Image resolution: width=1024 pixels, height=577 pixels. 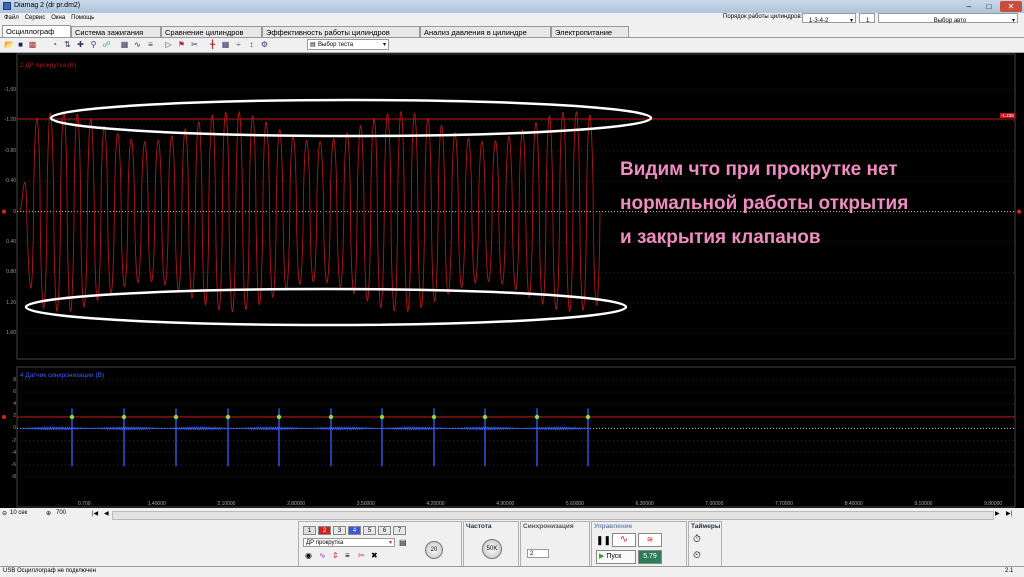 I want to click on sync-channel-select: 2, so click(x=538, y=553).